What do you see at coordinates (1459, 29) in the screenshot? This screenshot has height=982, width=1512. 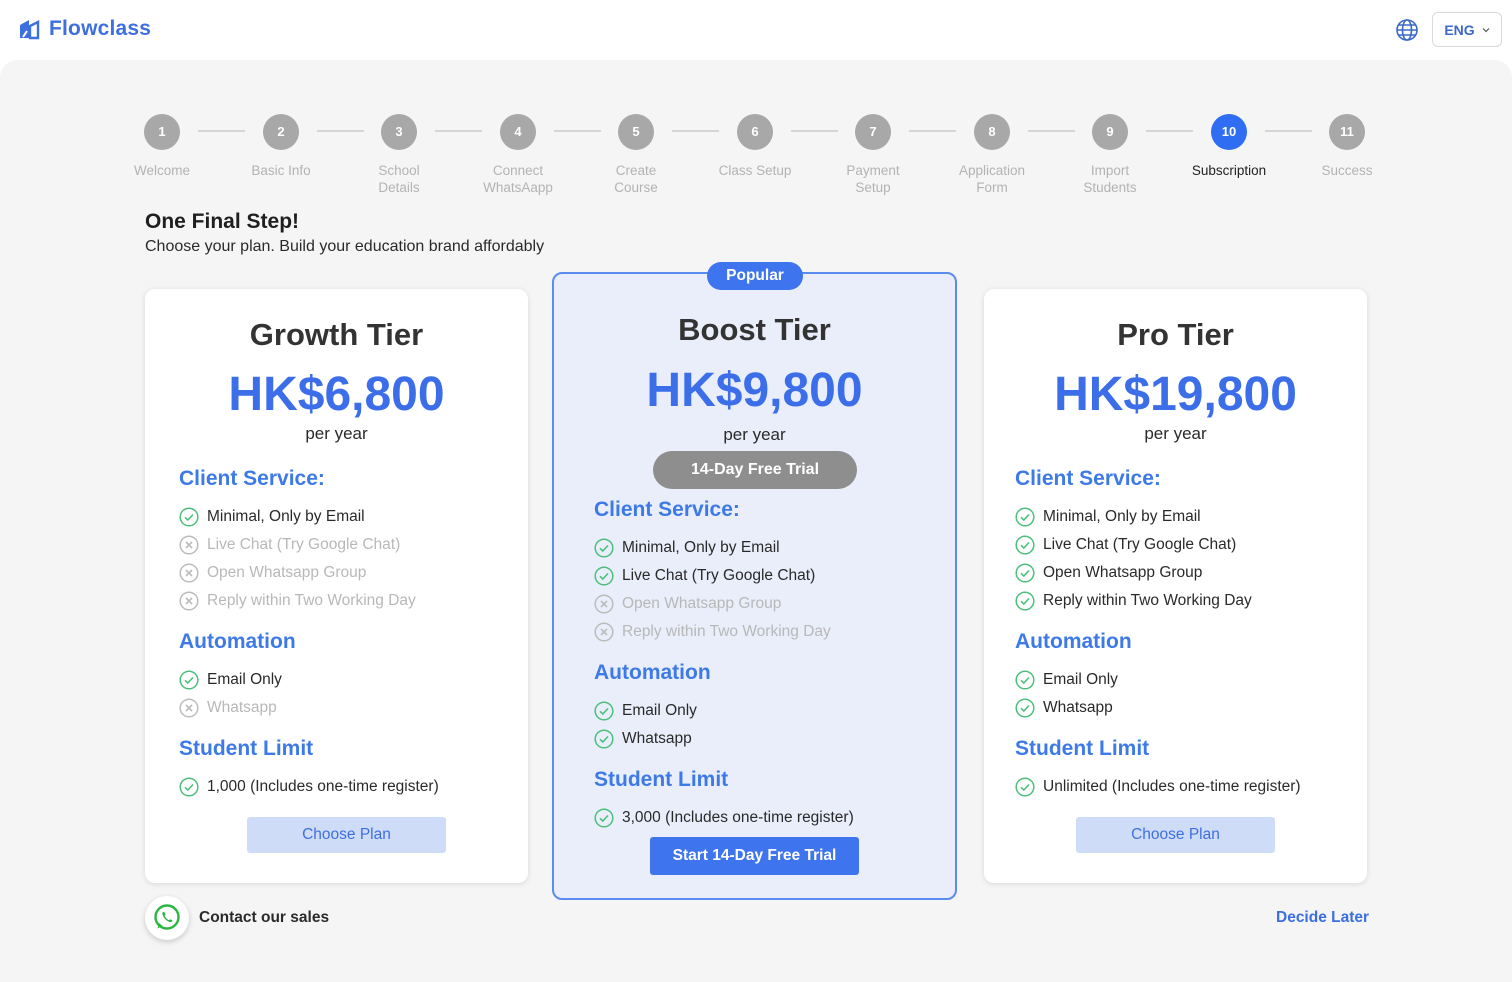 I see `language-value: ENG` at bounding box center [1459, 29].